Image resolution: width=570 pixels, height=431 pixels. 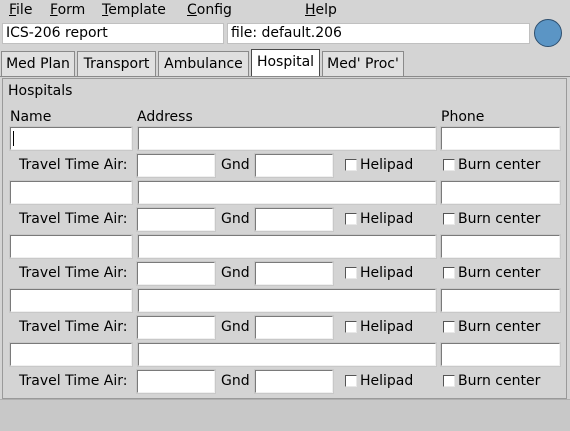 I want to click on tab-med-proc-label: Med' Proc', so click(x=363, y=64).